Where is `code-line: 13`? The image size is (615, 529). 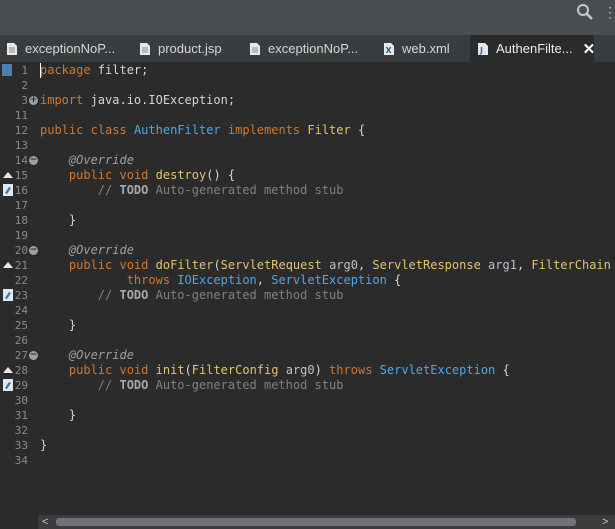
code-line: 13 is located at coordinates (307, 145).